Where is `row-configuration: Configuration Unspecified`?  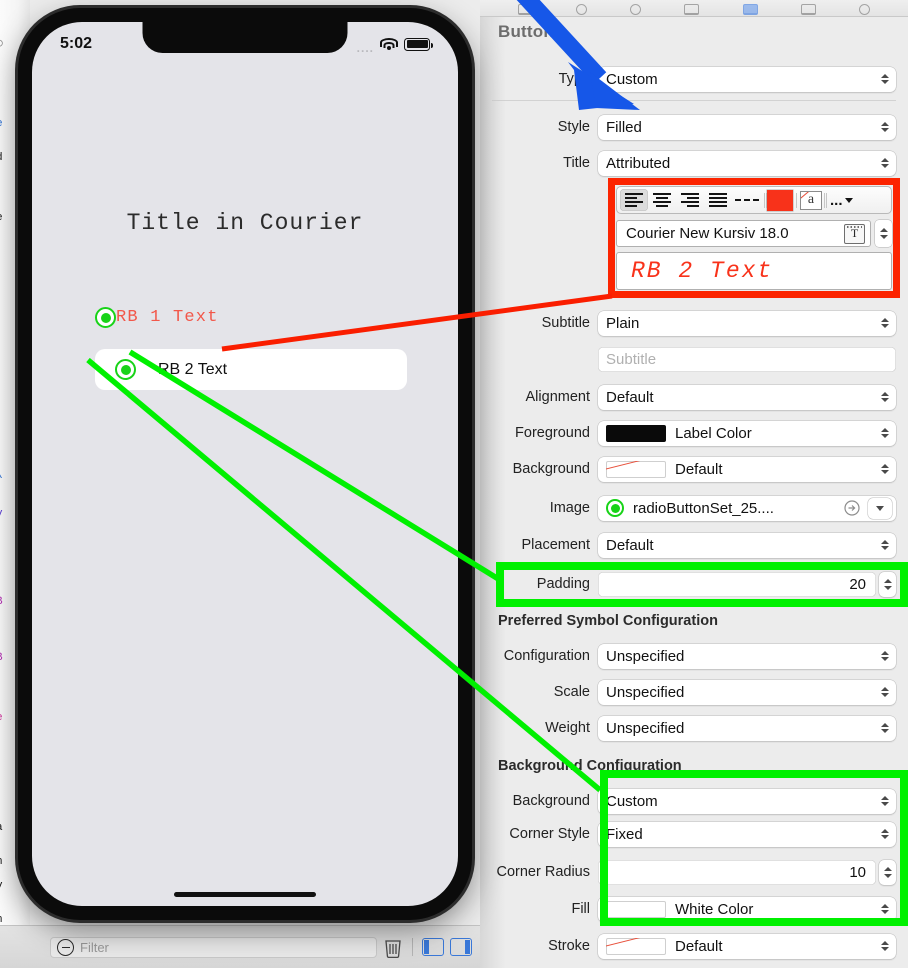 row-configuration: Configuration Unspecified is located at coordinates (694, 656).